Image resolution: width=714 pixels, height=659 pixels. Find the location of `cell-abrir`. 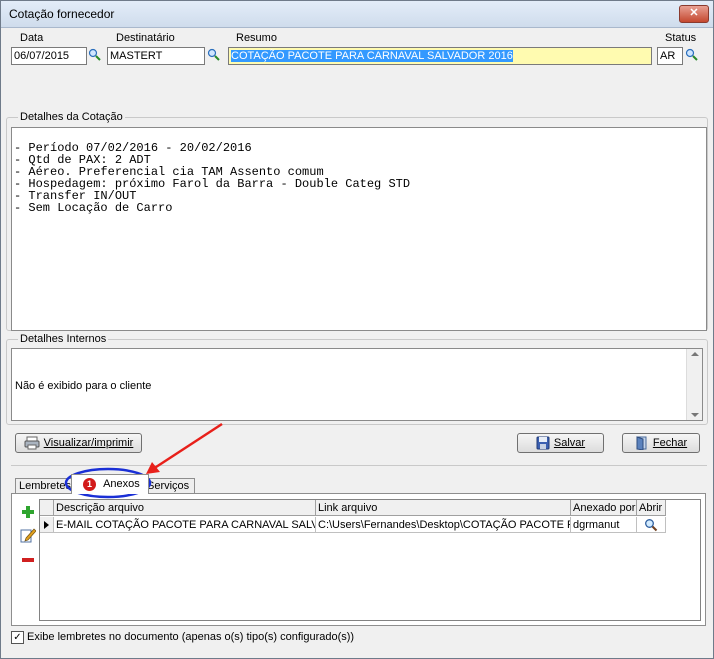

cell-abrir is located at coordinates (651, 525).